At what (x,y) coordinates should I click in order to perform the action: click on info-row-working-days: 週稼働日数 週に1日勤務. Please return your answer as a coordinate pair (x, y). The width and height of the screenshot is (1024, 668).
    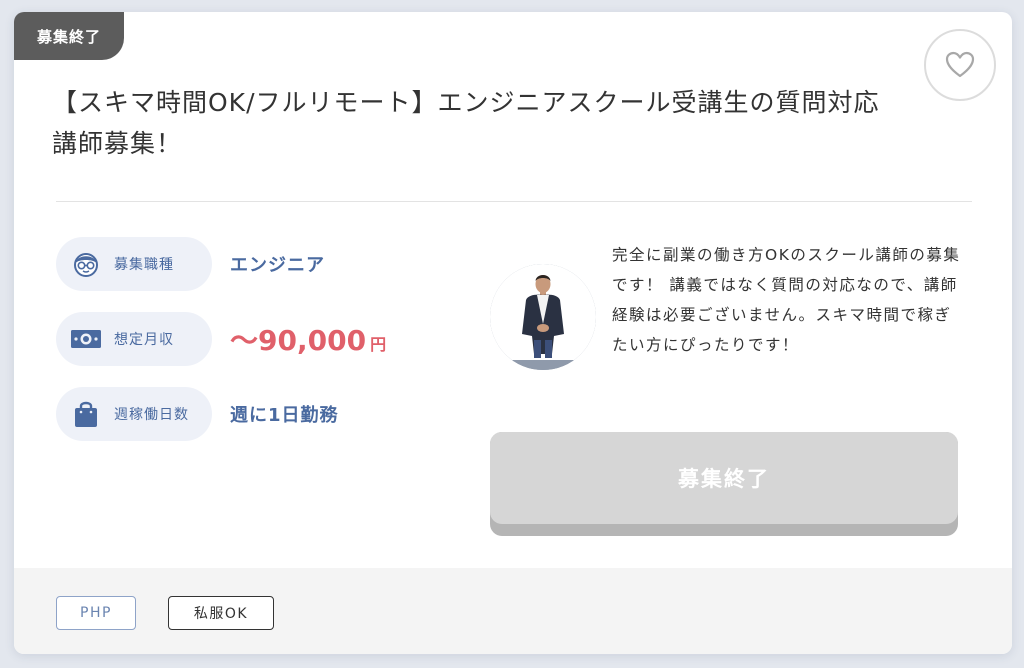
    Looking at the image, I should click on (197, 414).